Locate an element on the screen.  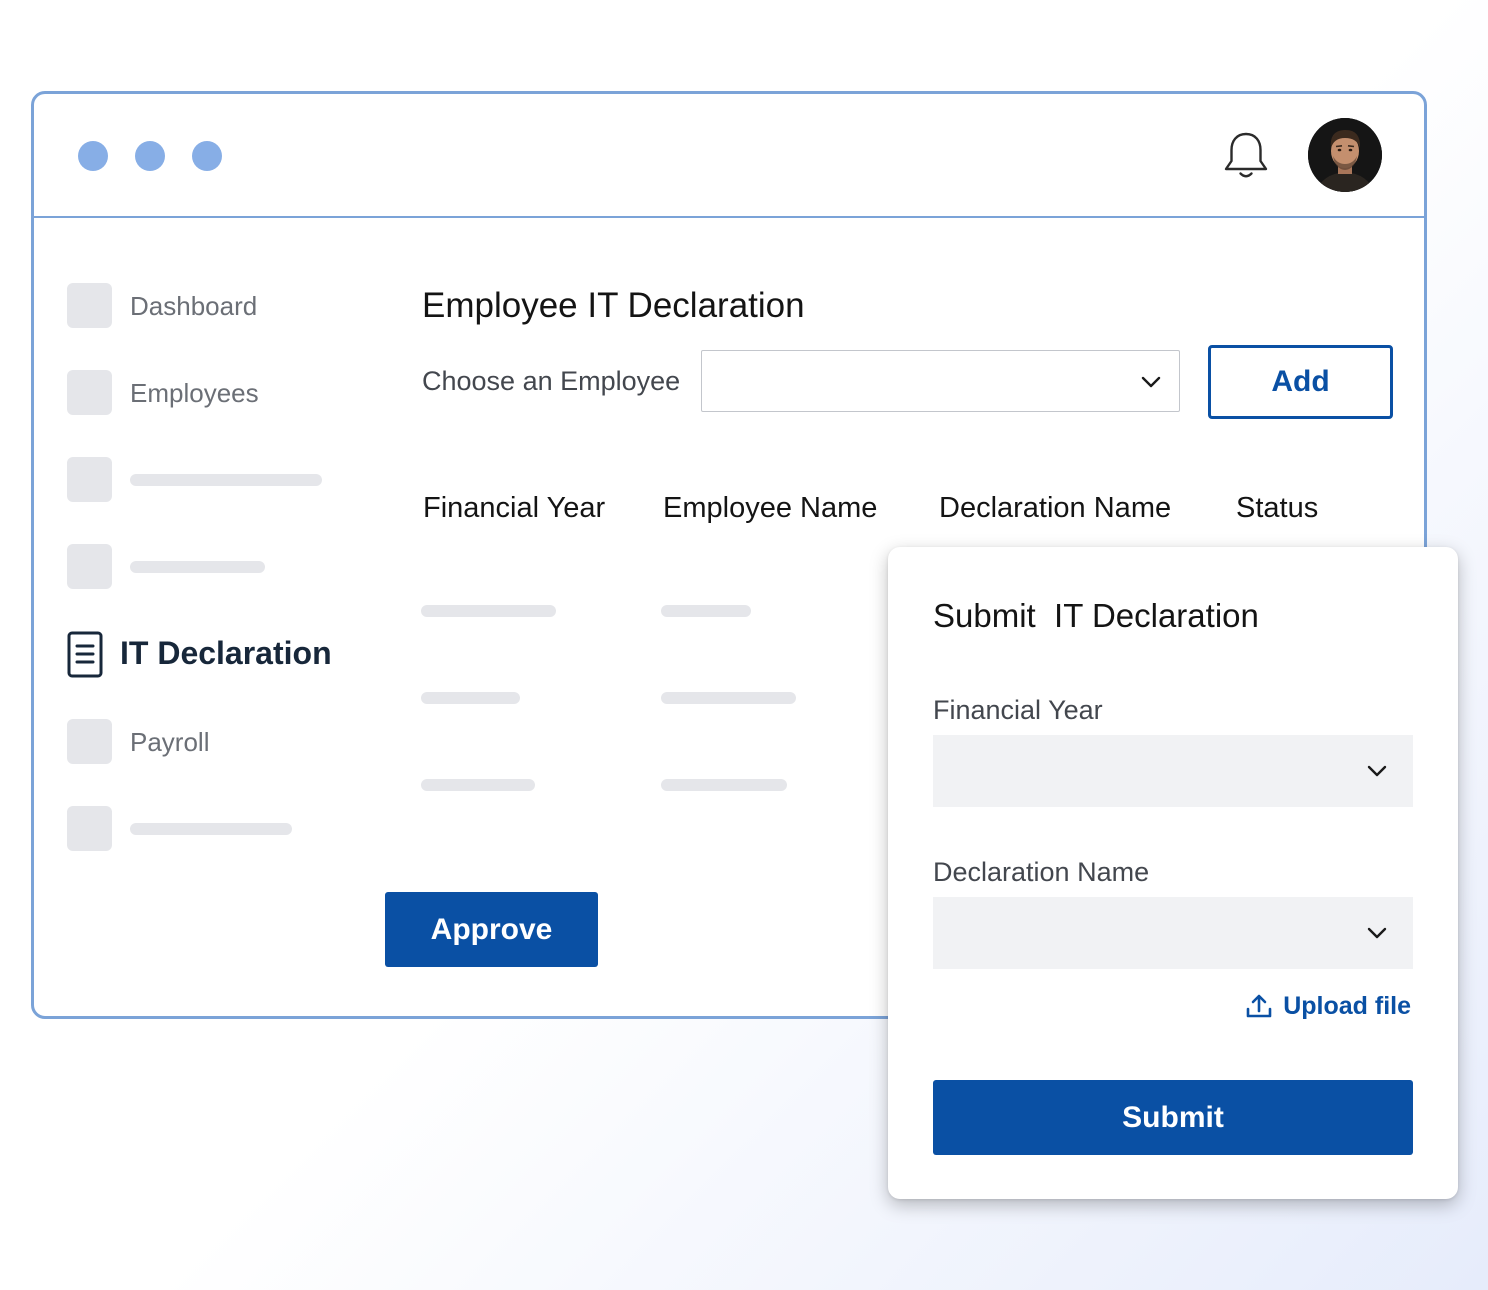
document-icon is located at coordinates (85, 654).